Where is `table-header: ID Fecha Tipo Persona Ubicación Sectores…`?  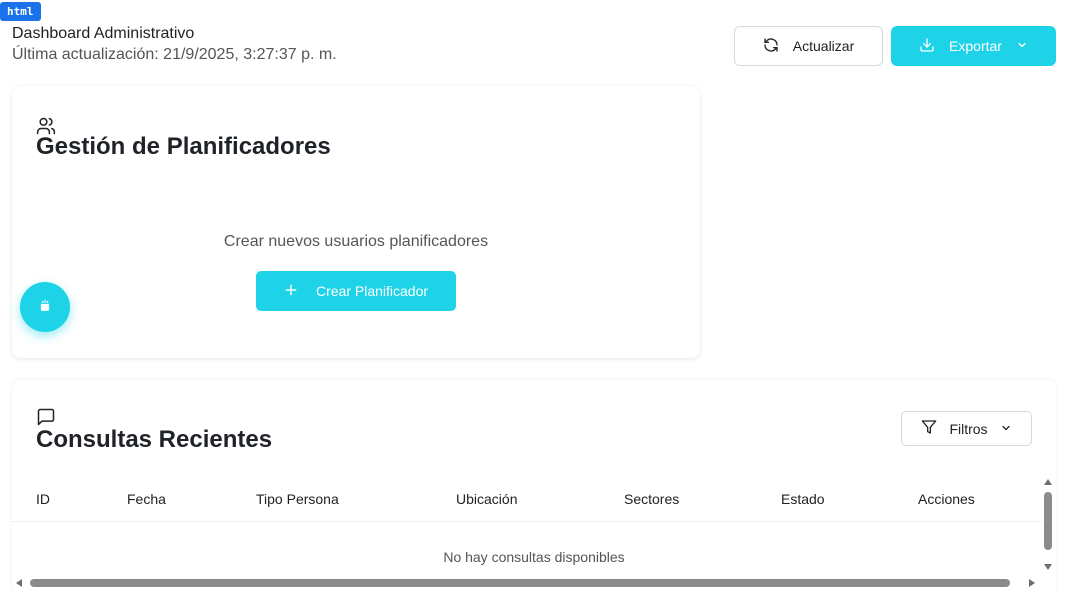
table-header: ID Fecha Tipo Persona Ubicación Sectores… is located at coordinates (527, 501).